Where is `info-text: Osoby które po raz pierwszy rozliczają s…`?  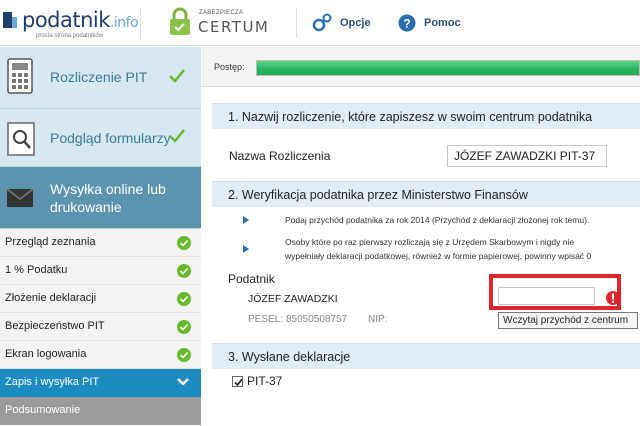 info-text: Osoby które po raz pierwszy rozliczają s… is located at coordinates (462, 249).